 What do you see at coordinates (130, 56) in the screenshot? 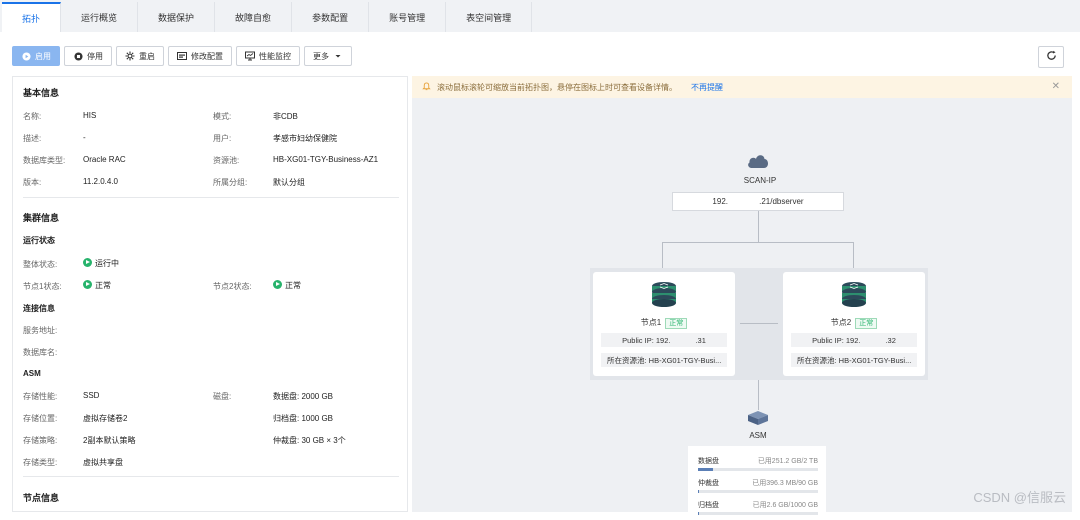
I see `gear-icon` at bounding box center [130, 56].